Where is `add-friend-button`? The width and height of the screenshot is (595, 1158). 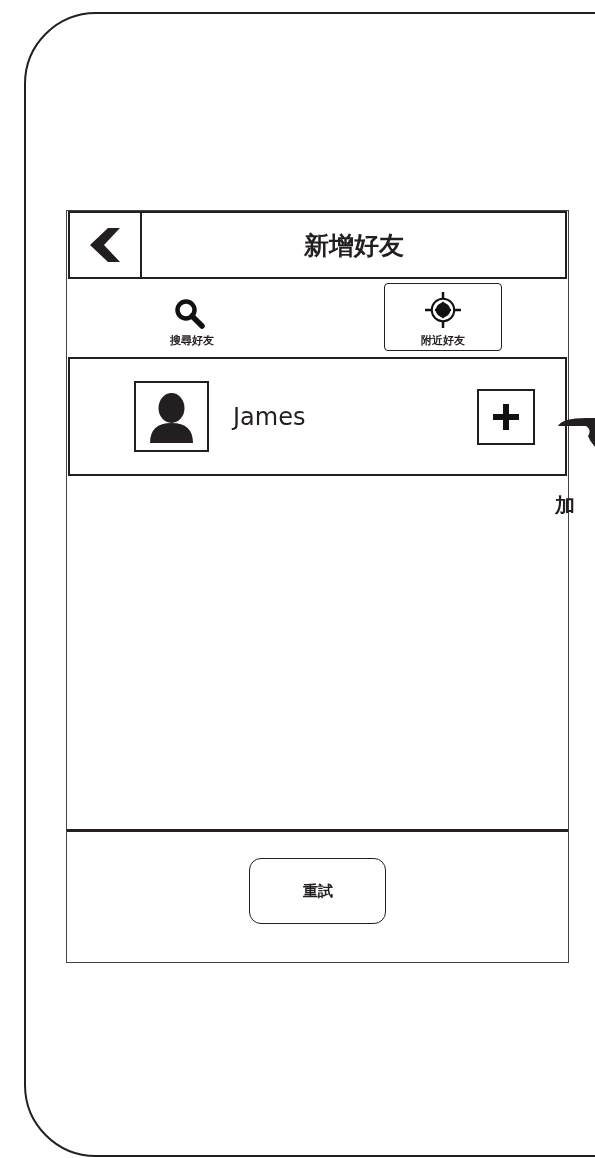 add-friend-button is located at coordinates (506, 416).